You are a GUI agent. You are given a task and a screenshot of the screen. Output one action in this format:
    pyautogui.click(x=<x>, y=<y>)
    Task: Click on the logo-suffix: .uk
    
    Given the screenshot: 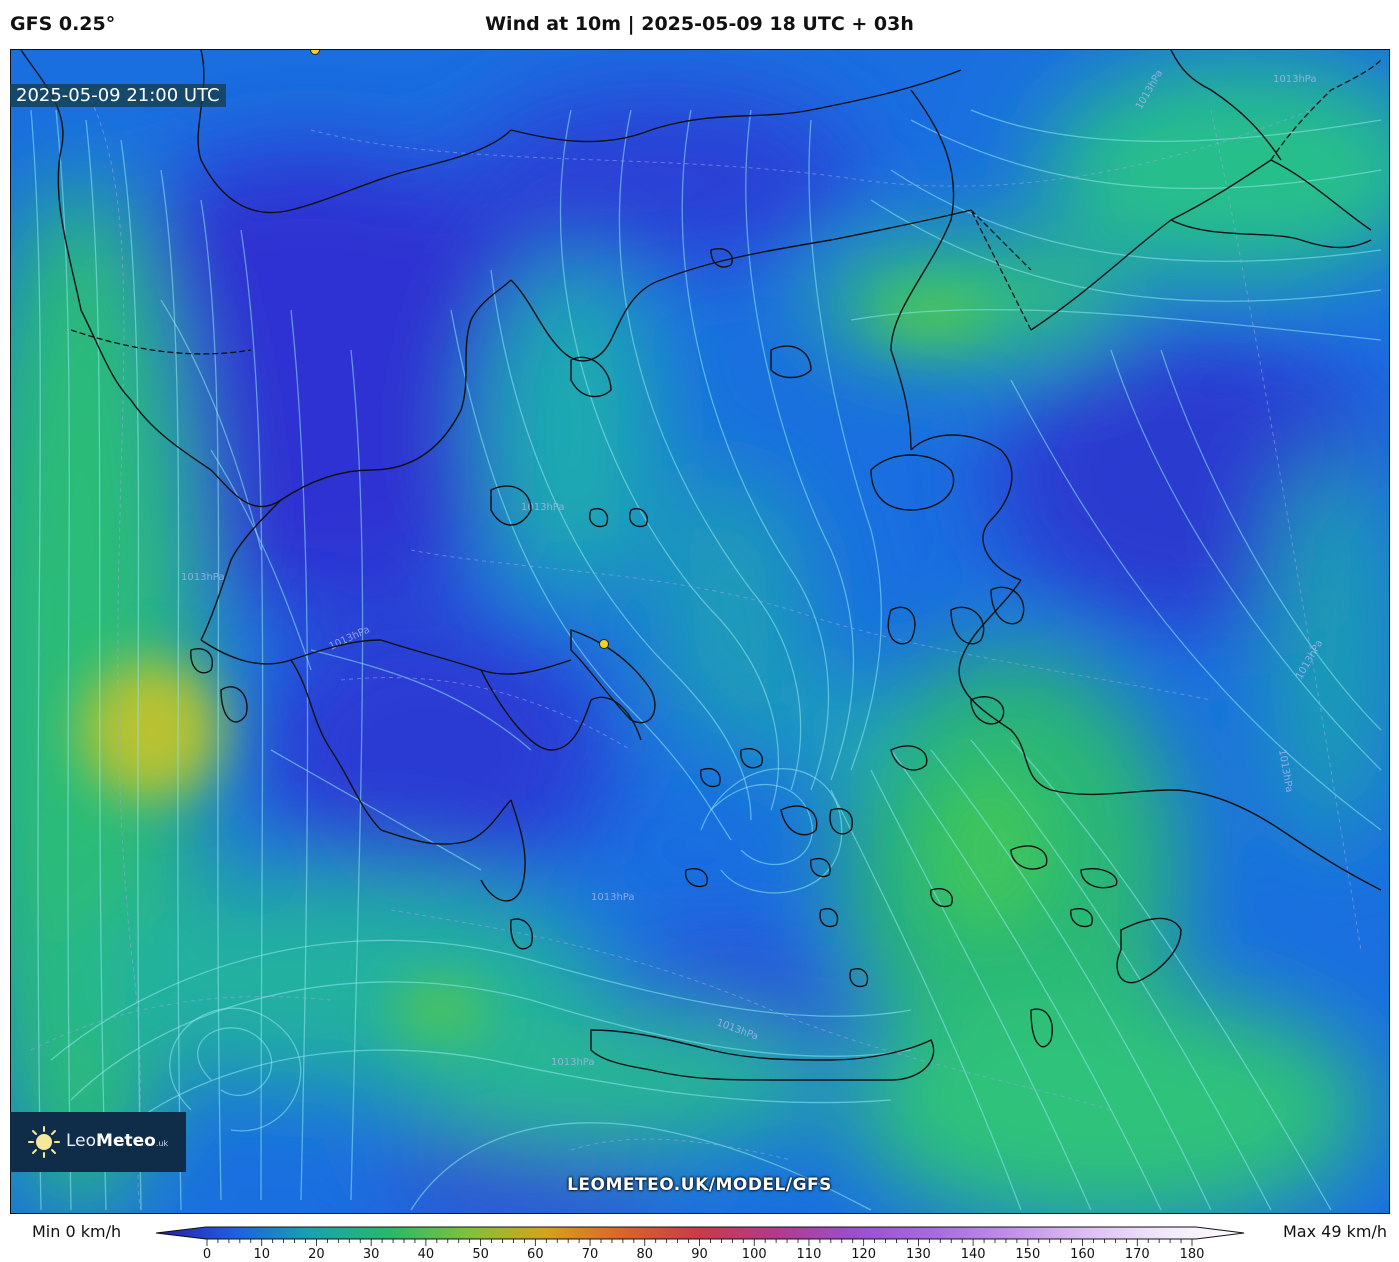 What is the action you would take?
    pyautogui.click(x=162, y=1143)
    